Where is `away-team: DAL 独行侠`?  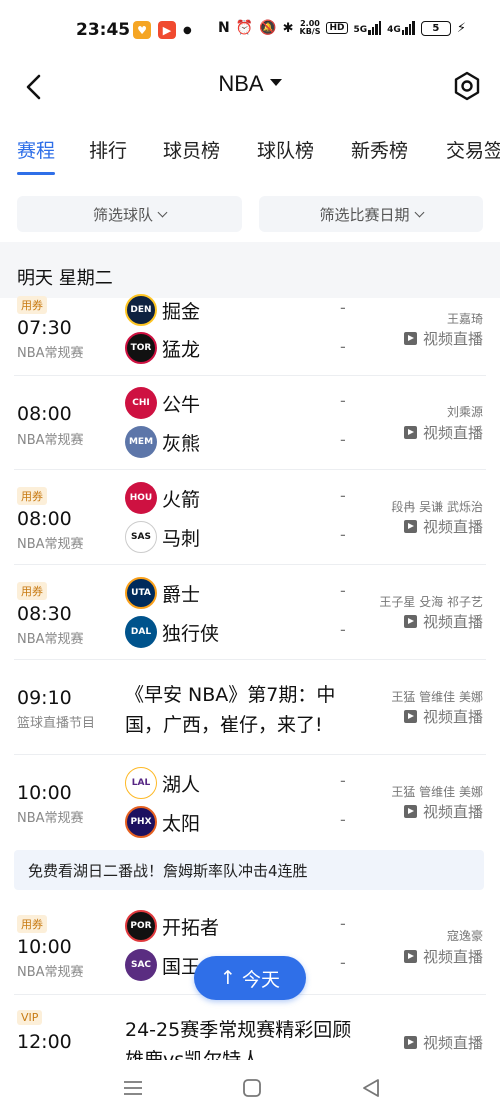 away-team: DAL 独行侠 is located at coordinates (172, 632).